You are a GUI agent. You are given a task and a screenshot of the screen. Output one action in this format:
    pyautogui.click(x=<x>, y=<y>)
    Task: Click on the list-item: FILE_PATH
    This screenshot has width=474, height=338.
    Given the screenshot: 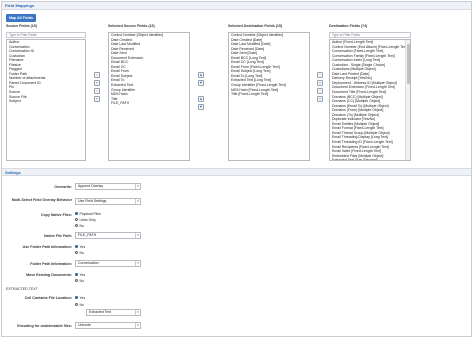 What is the action you would take?
    pyautogui.click(x=149, y=103)
    